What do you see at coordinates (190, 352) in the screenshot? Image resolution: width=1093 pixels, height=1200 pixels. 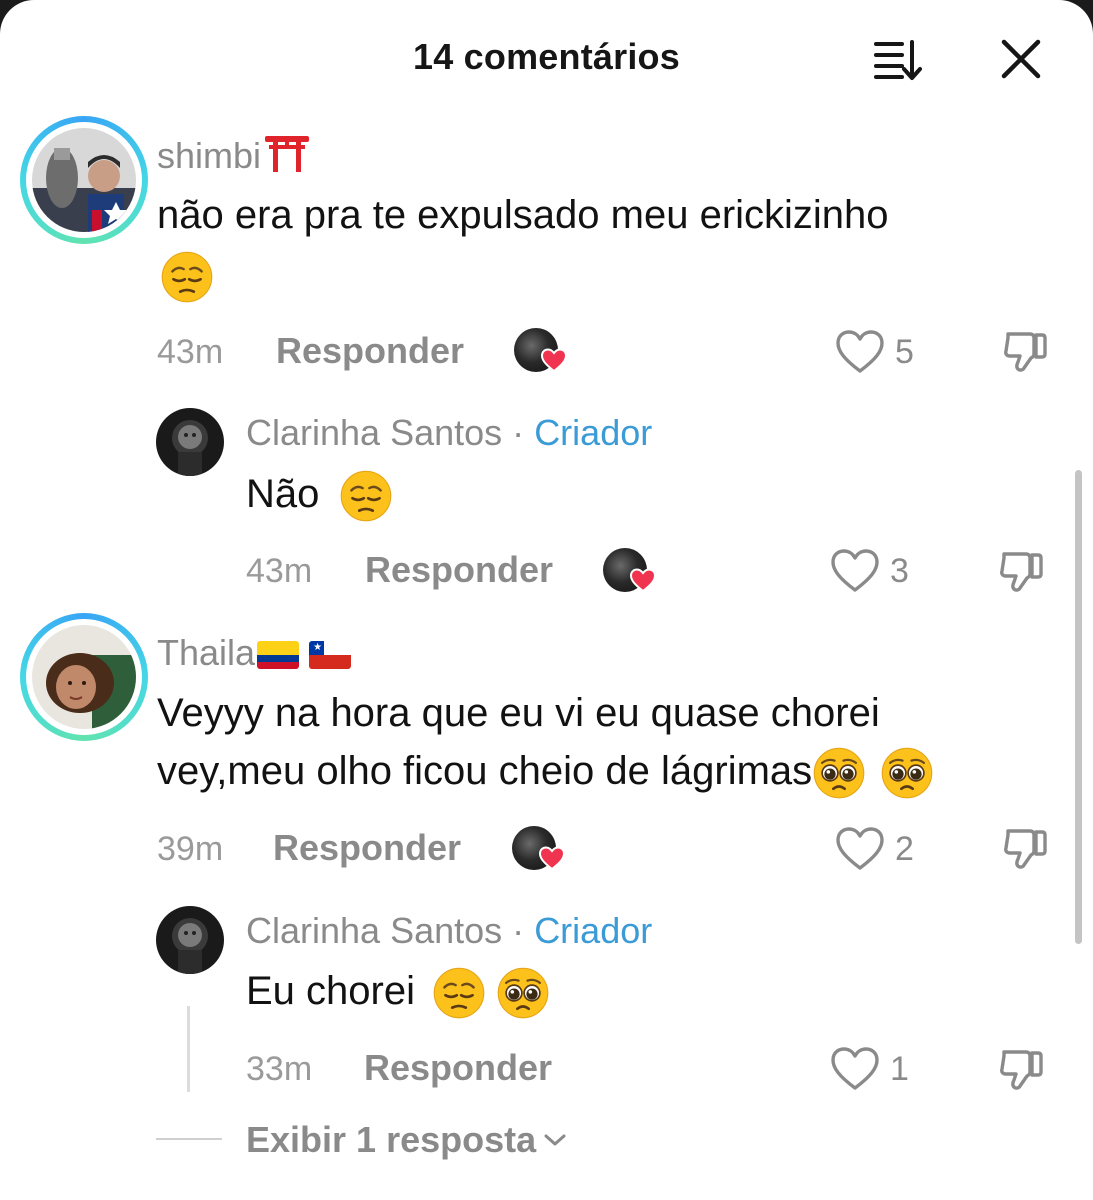 I see `comment-time: 43m` at bounding box center [190, 352].